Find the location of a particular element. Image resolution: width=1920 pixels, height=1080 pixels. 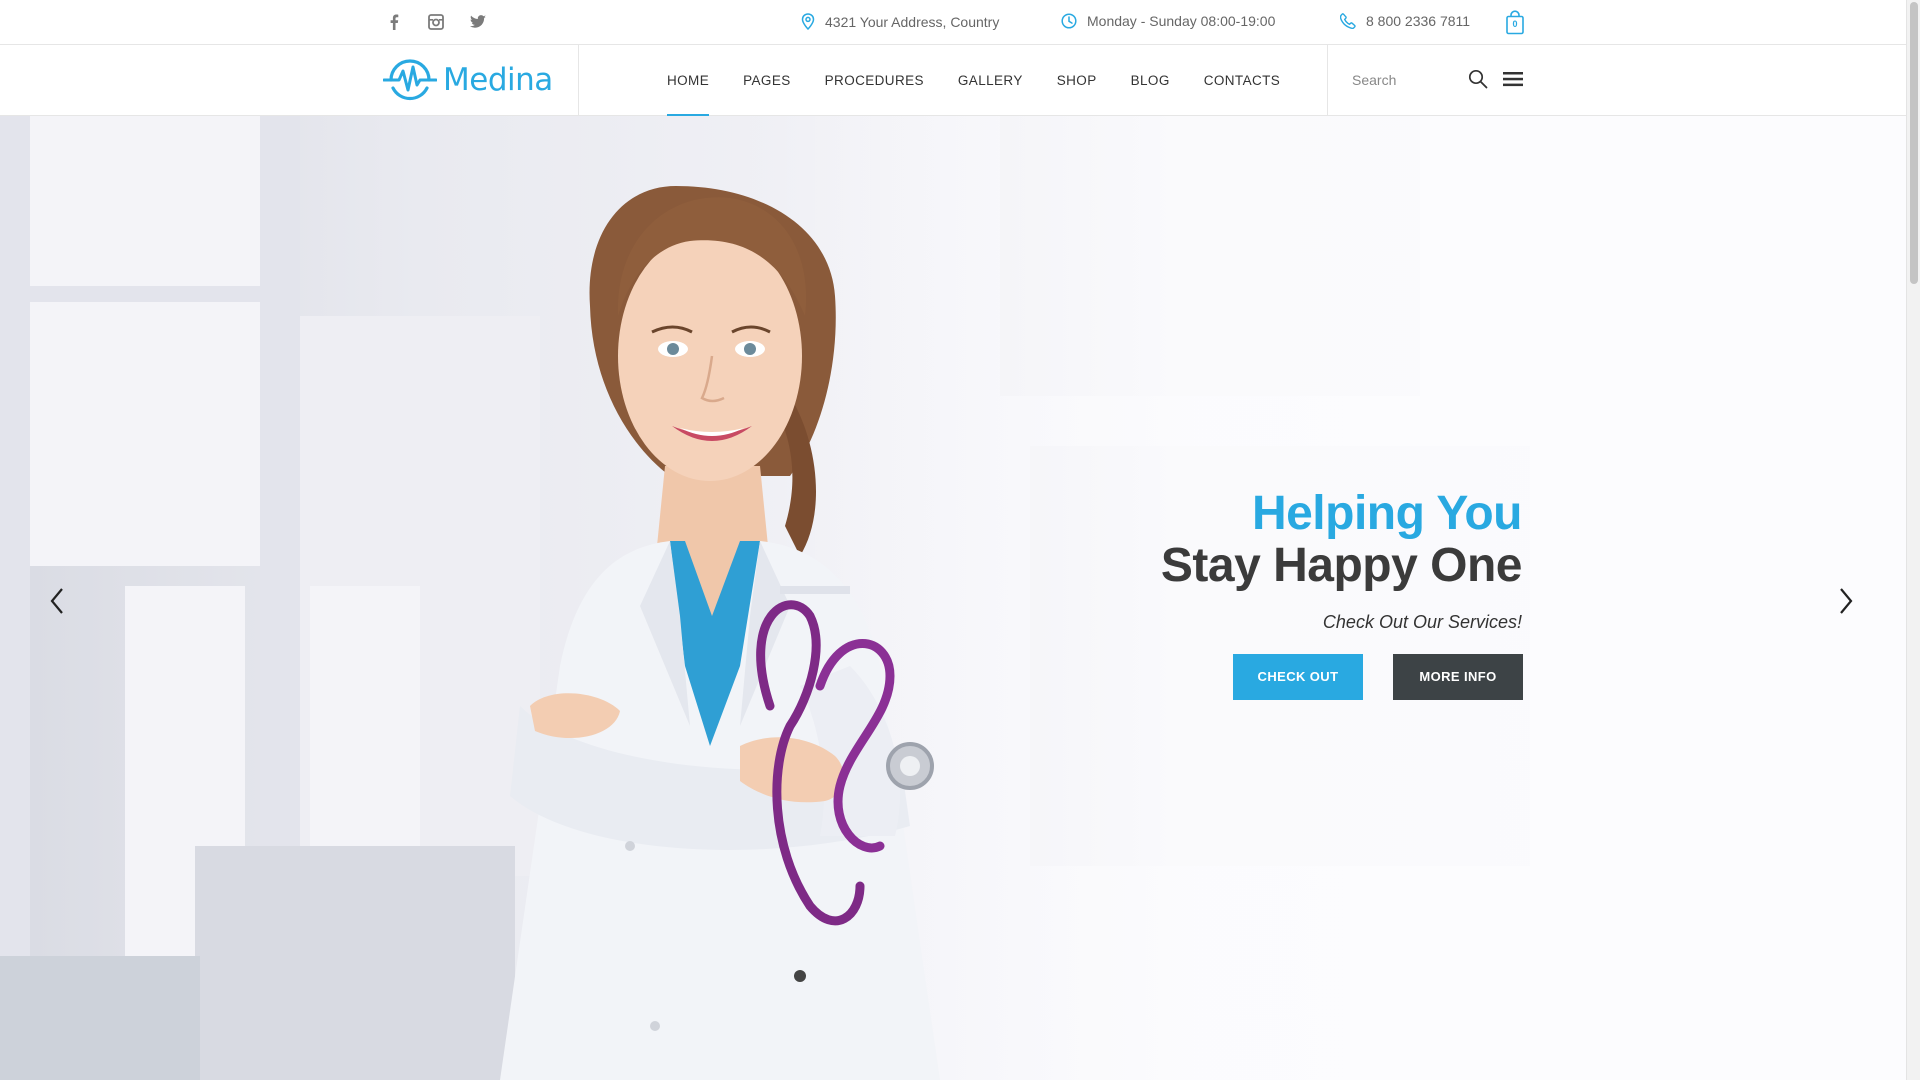

search-icon is located at coordinates (1478, 81).